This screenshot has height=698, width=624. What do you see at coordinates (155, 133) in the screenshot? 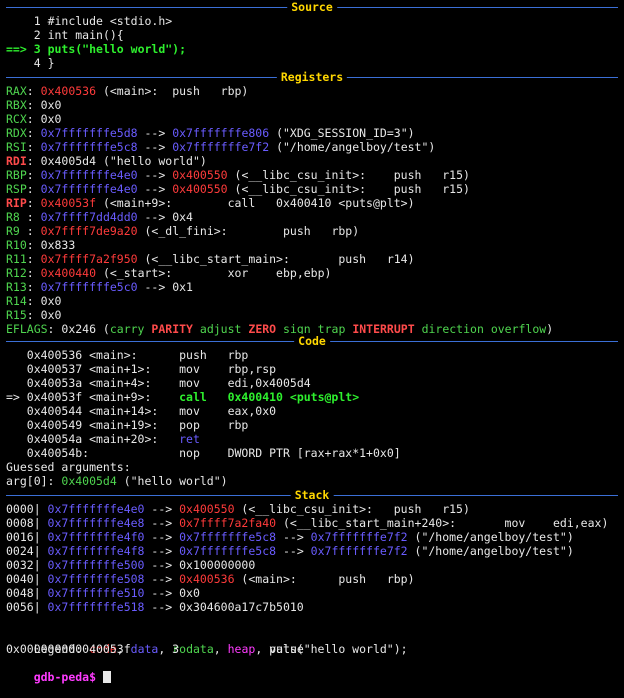
I see `register-value: -->` at bounding box center [155, 133].